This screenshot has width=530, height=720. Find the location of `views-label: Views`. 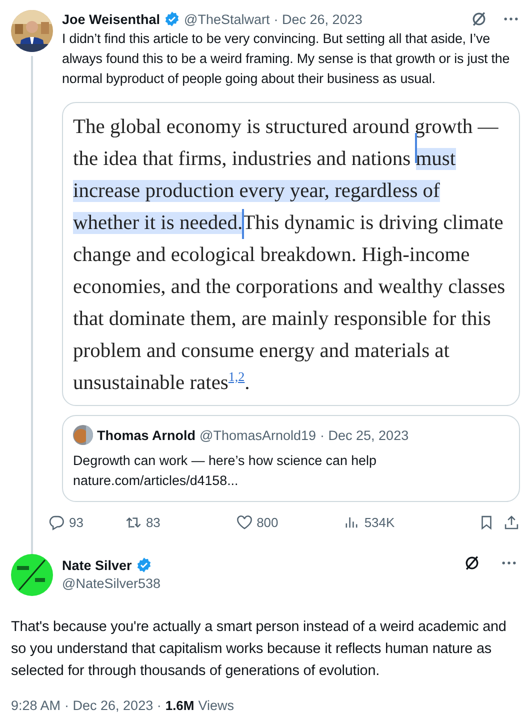

views-label: Views is located at coordinates (216, 705).